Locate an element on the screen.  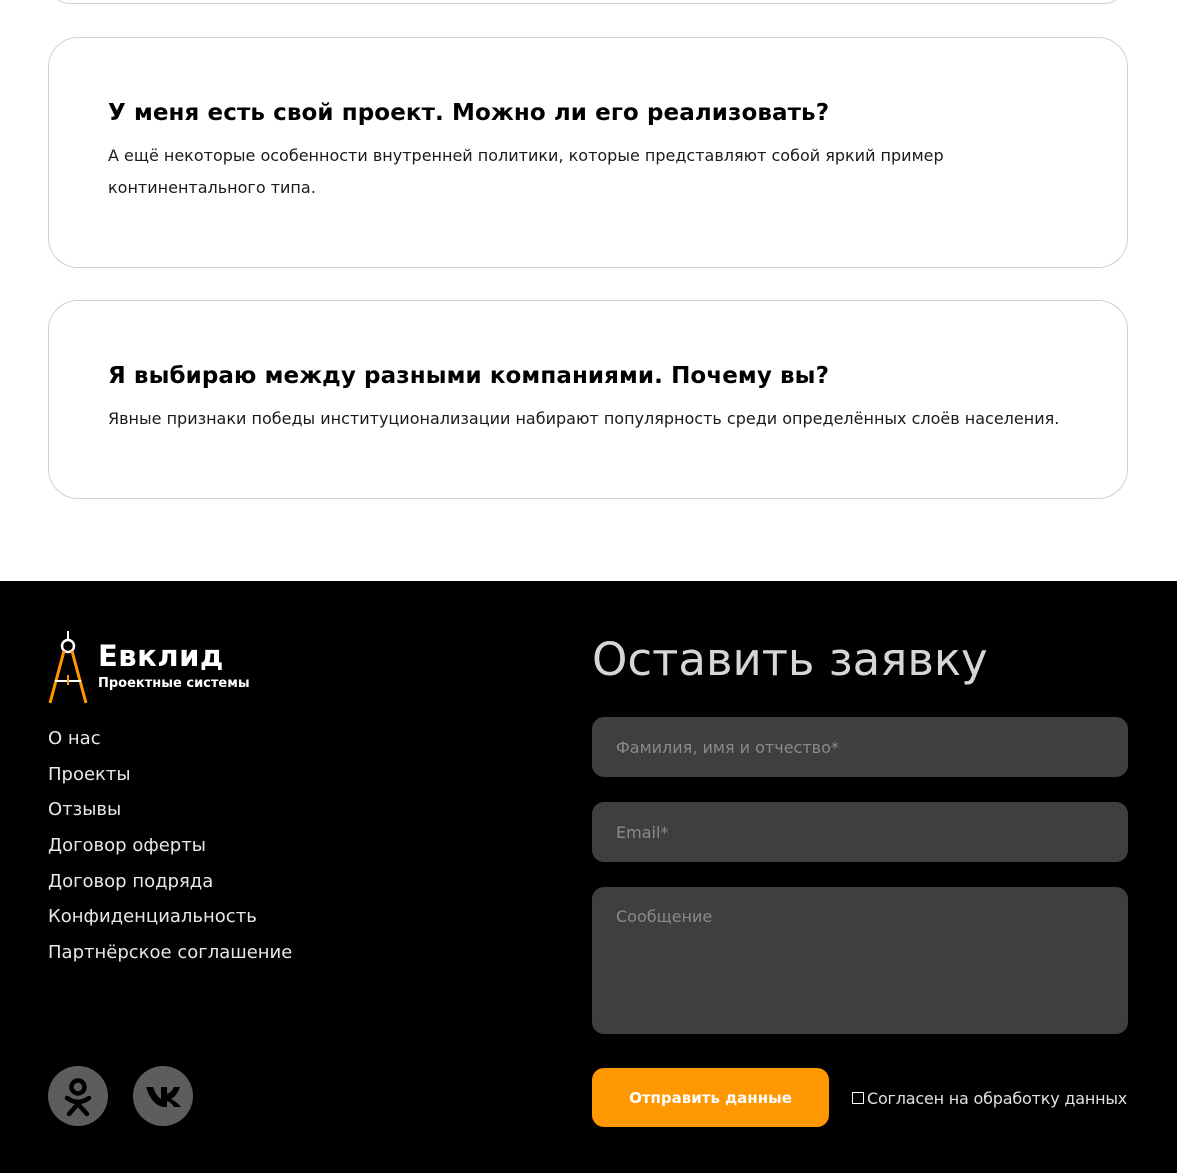
logo-name: Евклид is located at coordinates (161, 656).